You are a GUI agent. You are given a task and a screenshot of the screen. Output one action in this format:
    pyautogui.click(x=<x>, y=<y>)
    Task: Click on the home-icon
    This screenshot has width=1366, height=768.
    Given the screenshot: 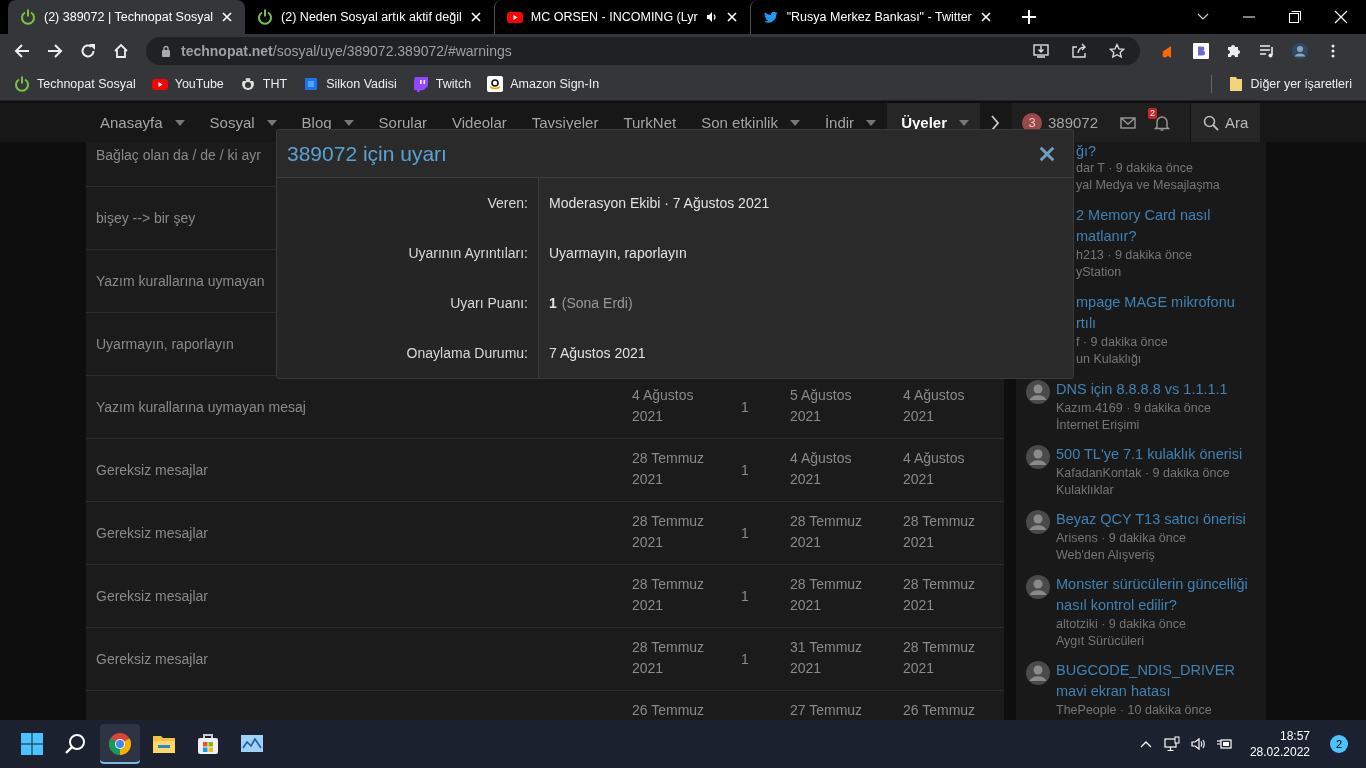 What is the action you would take?
    pyautogui.click(x=121, y=51)
    